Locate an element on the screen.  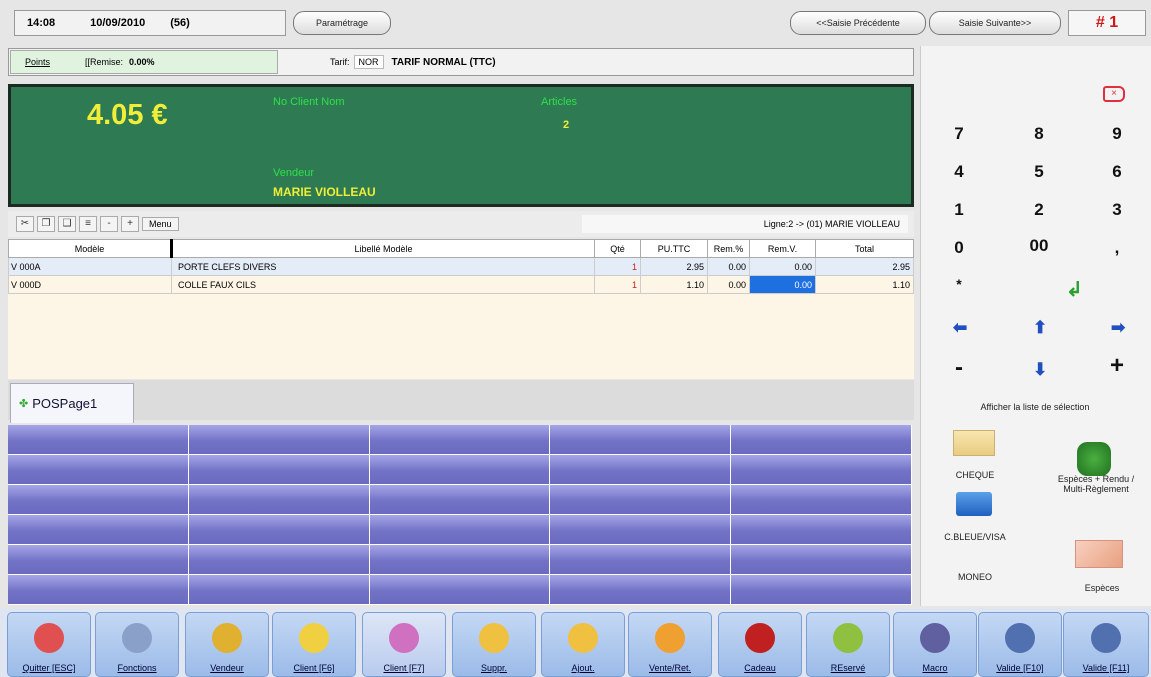
arrow-left-icon: ⬅ is located at coordinates (960, 328).